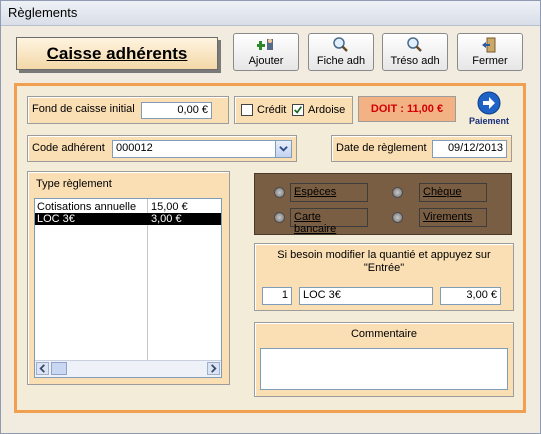 This screenshot has width=541, height=434. Describe the element at coordinates (128, 368) in the screenshot. I see `horizontal-scrollbar` at that location.